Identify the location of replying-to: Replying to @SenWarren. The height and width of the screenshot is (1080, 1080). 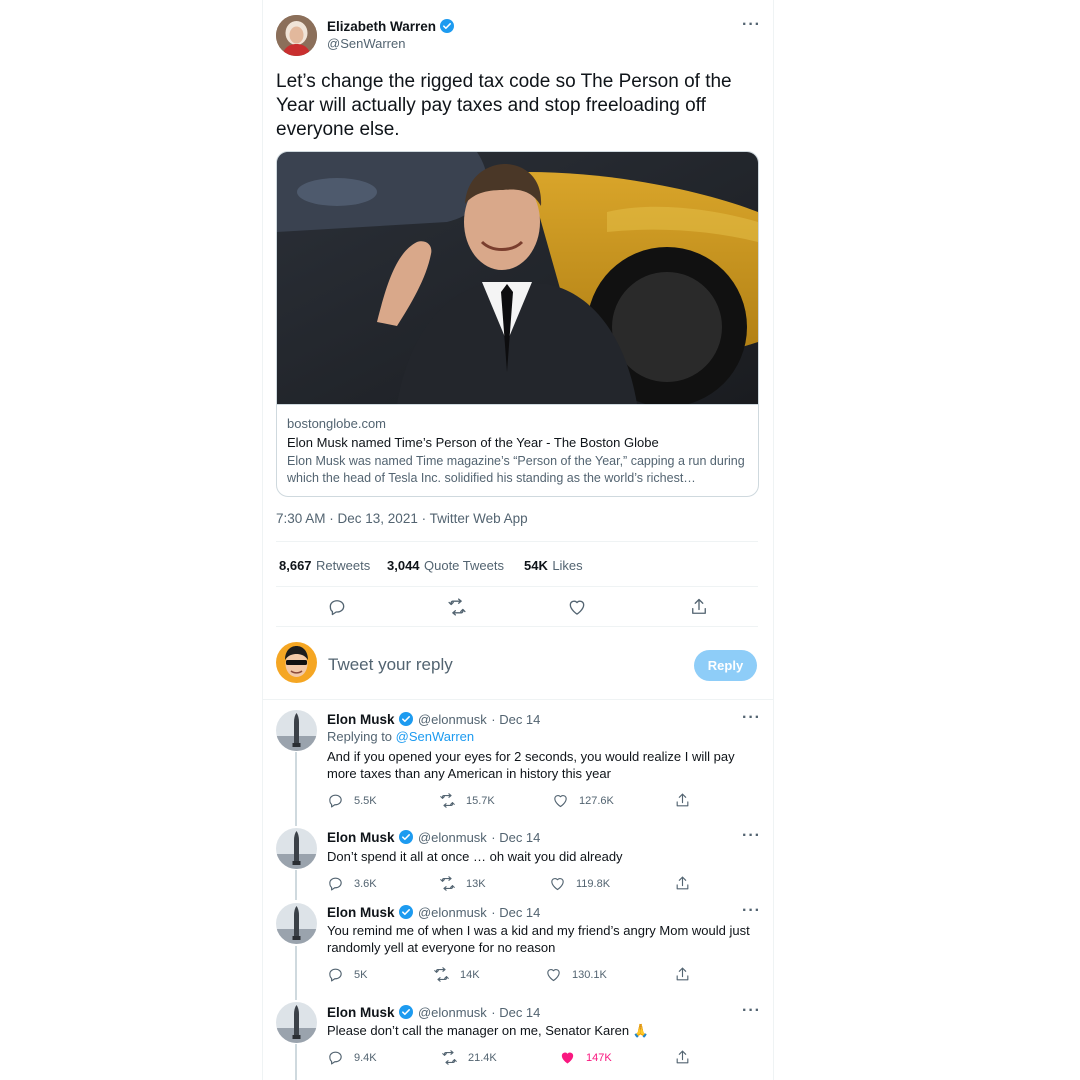
(400, 736).